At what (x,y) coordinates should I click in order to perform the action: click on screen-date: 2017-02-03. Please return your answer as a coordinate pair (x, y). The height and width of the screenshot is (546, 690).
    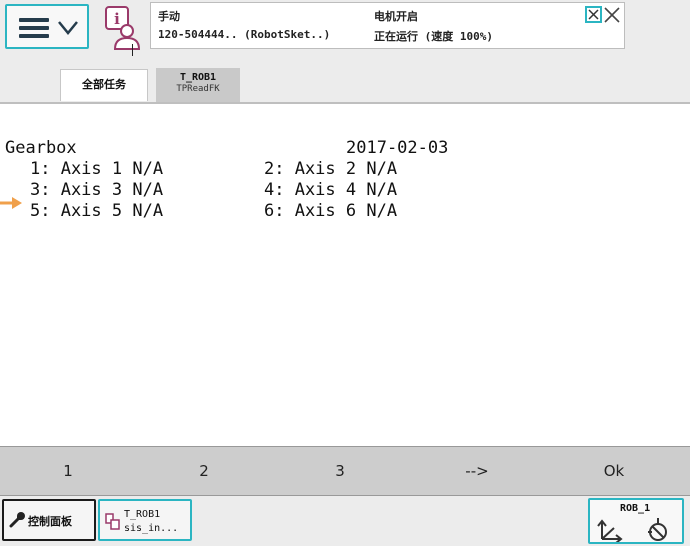
    Looking at the image, I should click on (397, 148).